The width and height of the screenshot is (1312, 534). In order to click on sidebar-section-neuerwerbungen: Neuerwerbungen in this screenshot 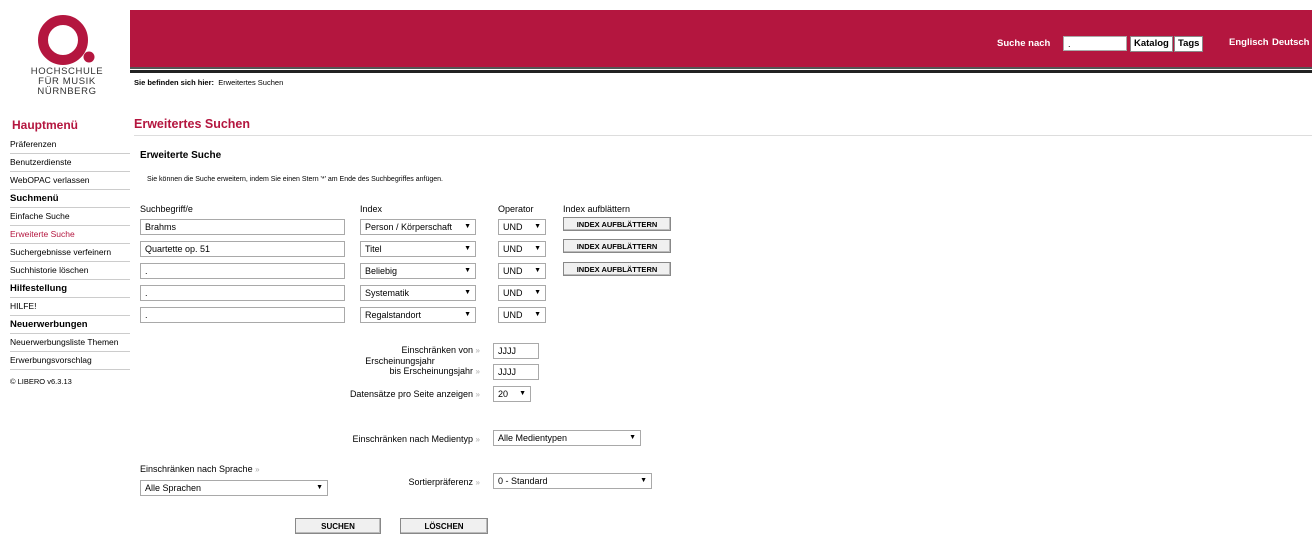, I will do `click(70, 325)`.